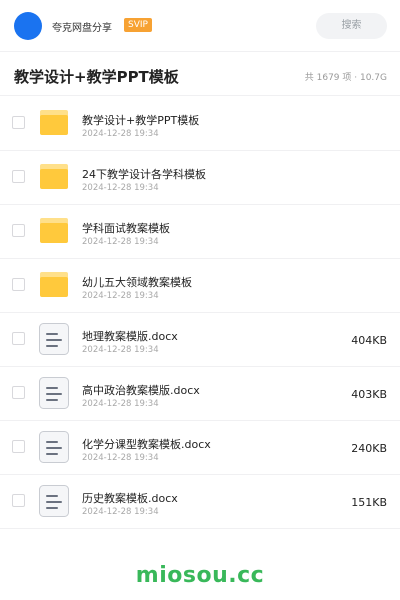 Image resolution: width=400 pixels, height=600 pixels. Describe the element at coordinates (369, 394) in the screenshot. I see `file-size: 403KB` at that location.